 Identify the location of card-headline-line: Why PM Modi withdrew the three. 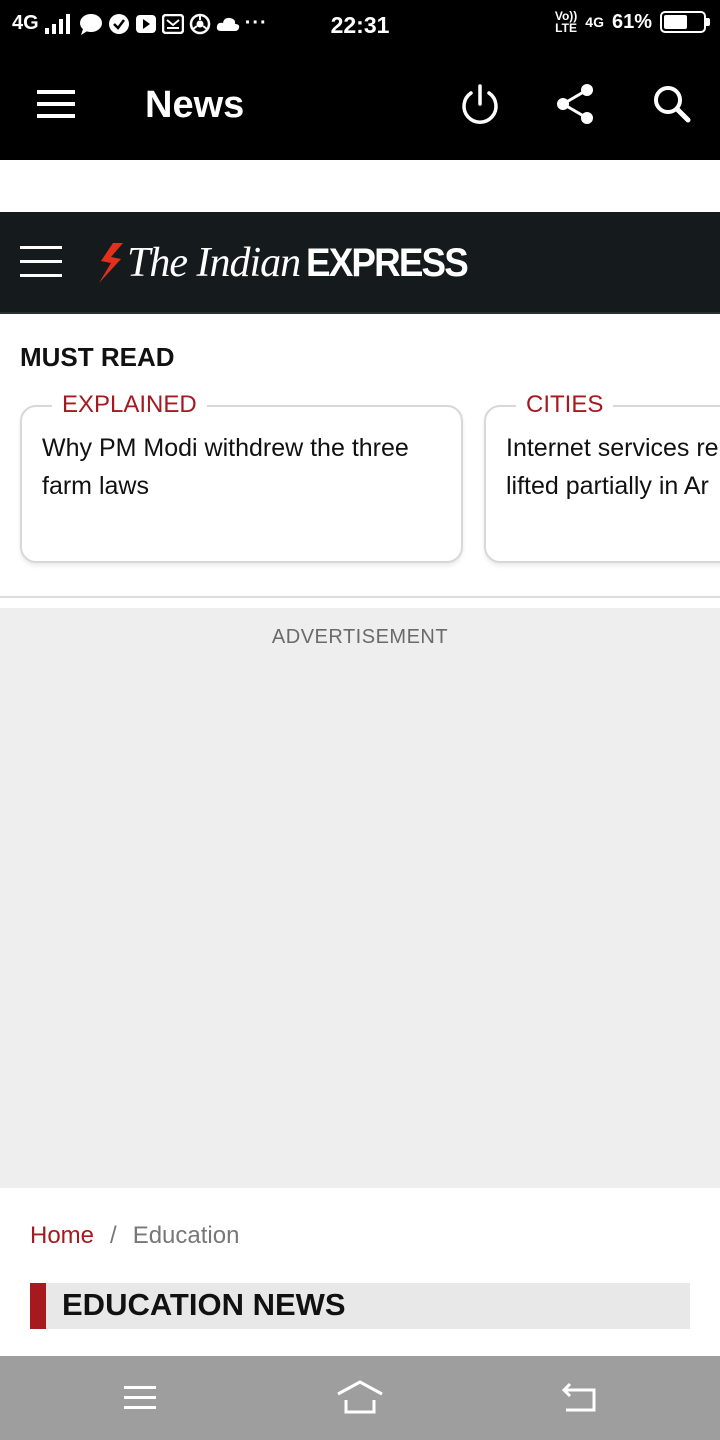
(225, 448).